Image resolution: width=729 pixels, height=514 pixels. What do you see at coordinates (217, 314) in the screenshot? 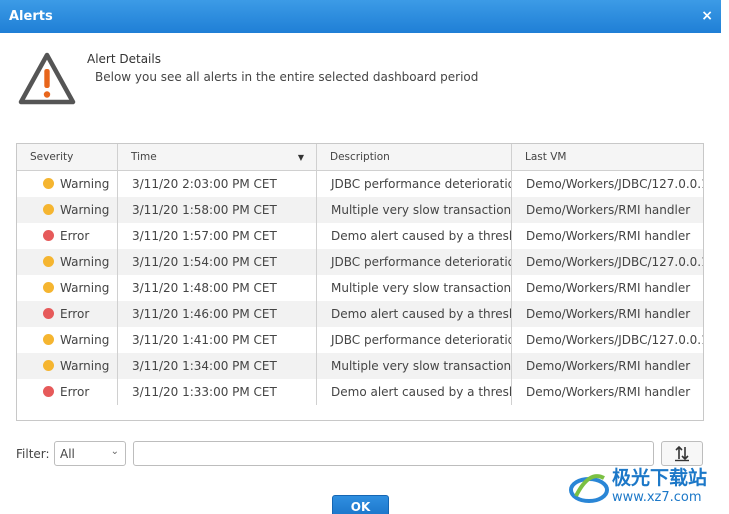
I see `time-cell: 3/11/20 1:46:00 PM CET` at bounding box center [217, 314].